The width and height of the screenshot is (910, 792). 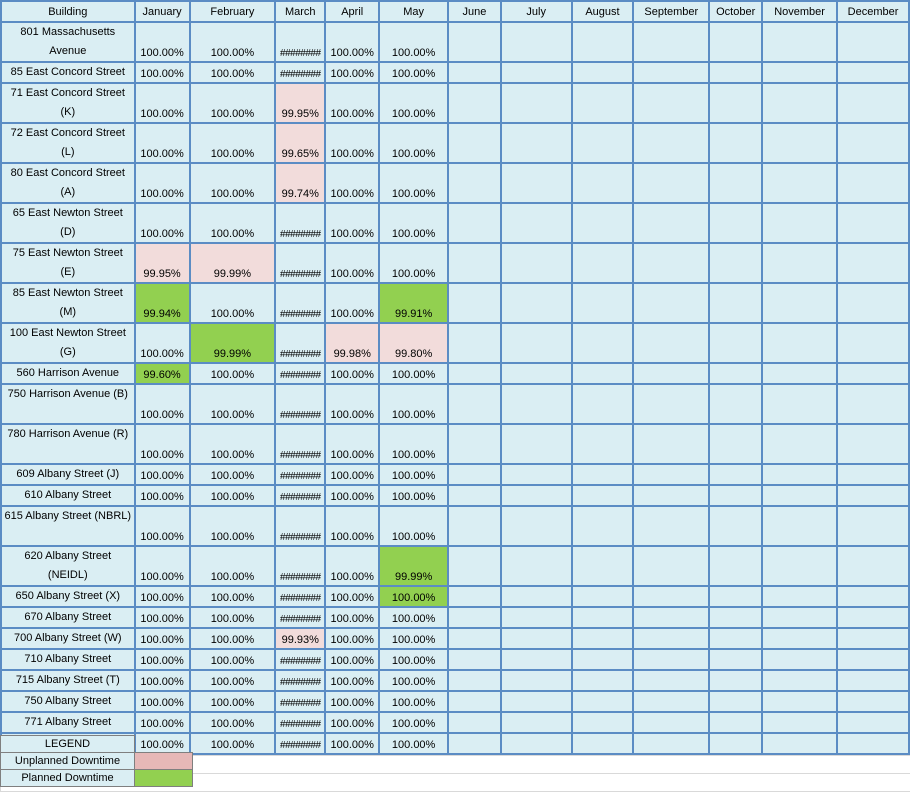 I want to click on building-name-cell: 750 Albany Street, so click(x=68, y=701).